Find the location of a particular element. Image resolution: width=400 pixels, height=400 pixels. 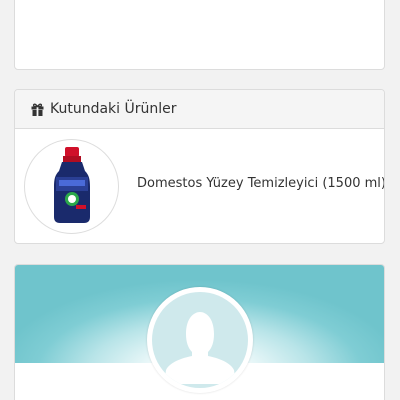

box-products-header: Kutundaki Ürünler is located at coordinates (199, 109).